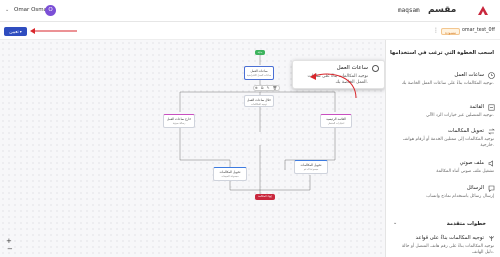 Image resolution: width=500 pixels, height=257 pixels. I want to click on node-actions-toolbar: ⊕ ⧉ ✎ 🗑, so click(266, 88).